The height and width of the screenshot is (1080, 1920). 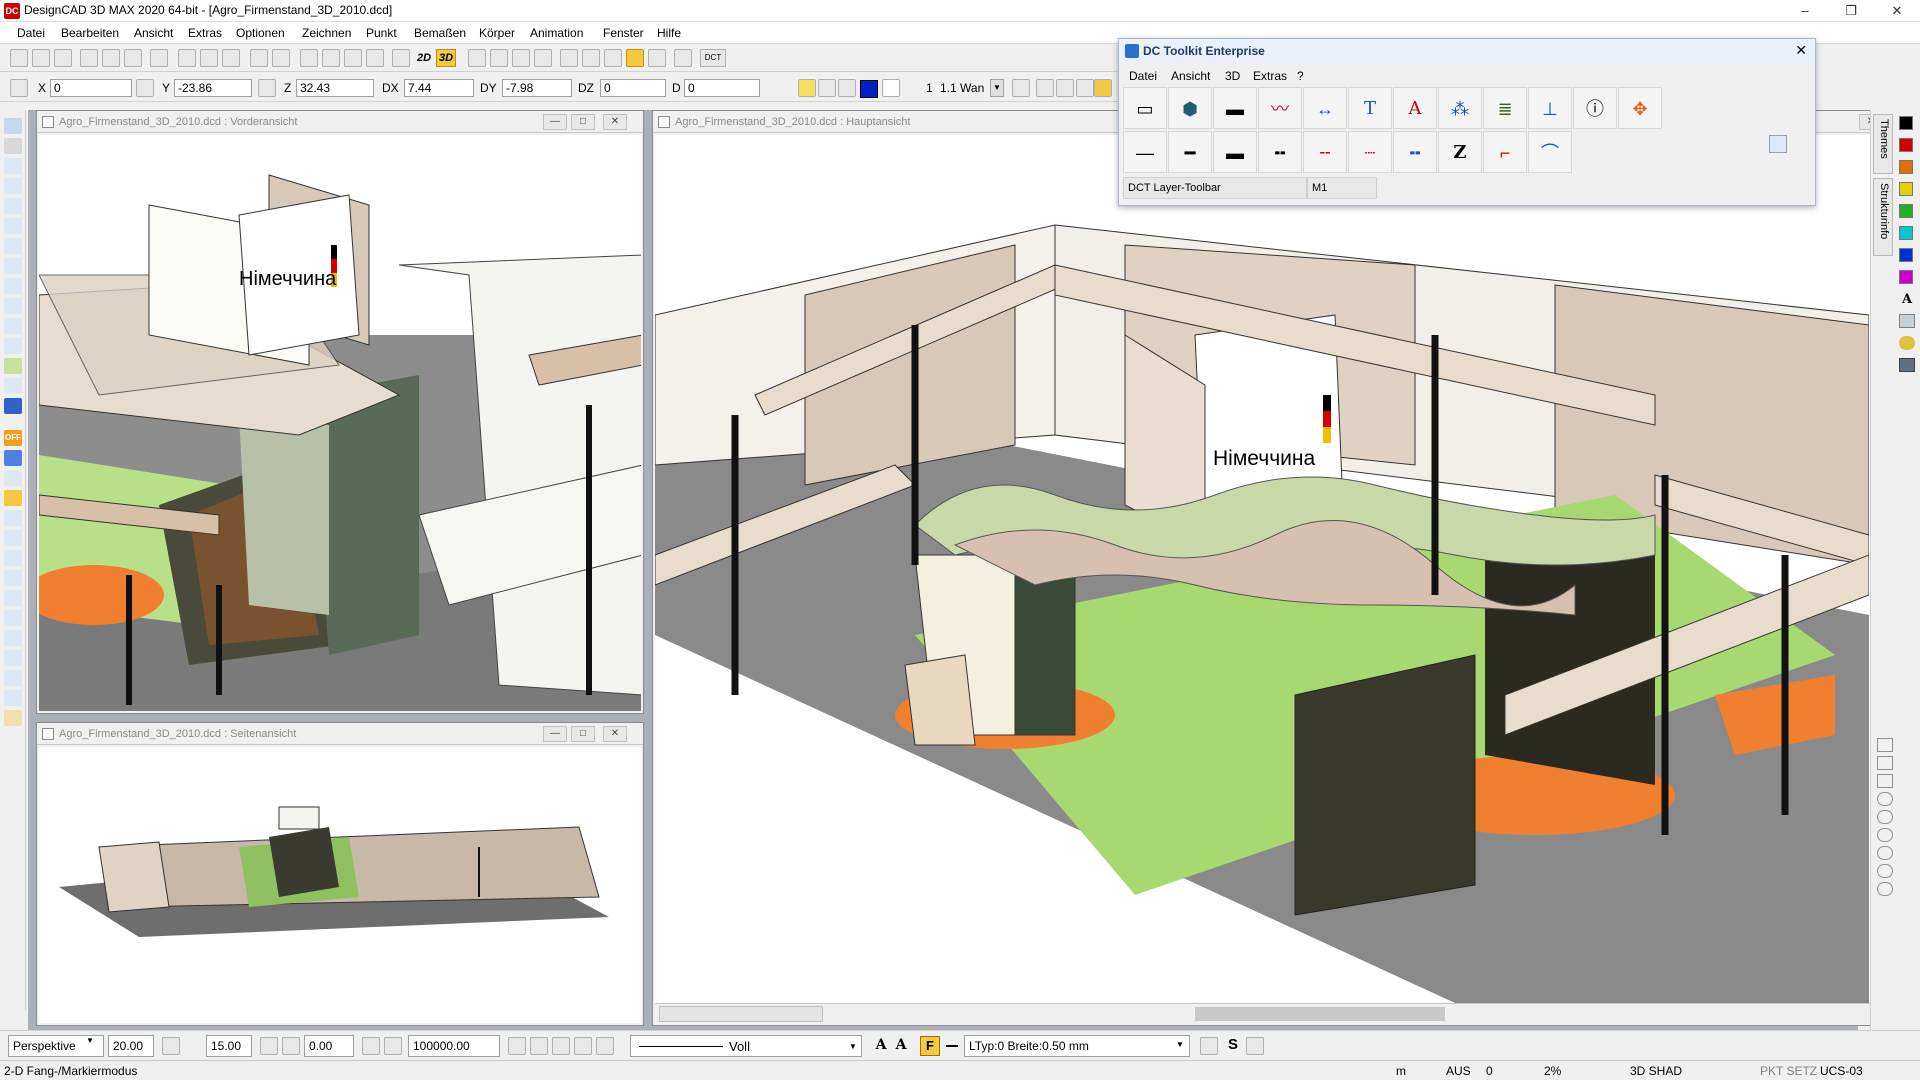 What do you see at coordinates (1885, 817) in the screenshot?
I see `zoom-out-icon` at bounding box center [1885, 817].